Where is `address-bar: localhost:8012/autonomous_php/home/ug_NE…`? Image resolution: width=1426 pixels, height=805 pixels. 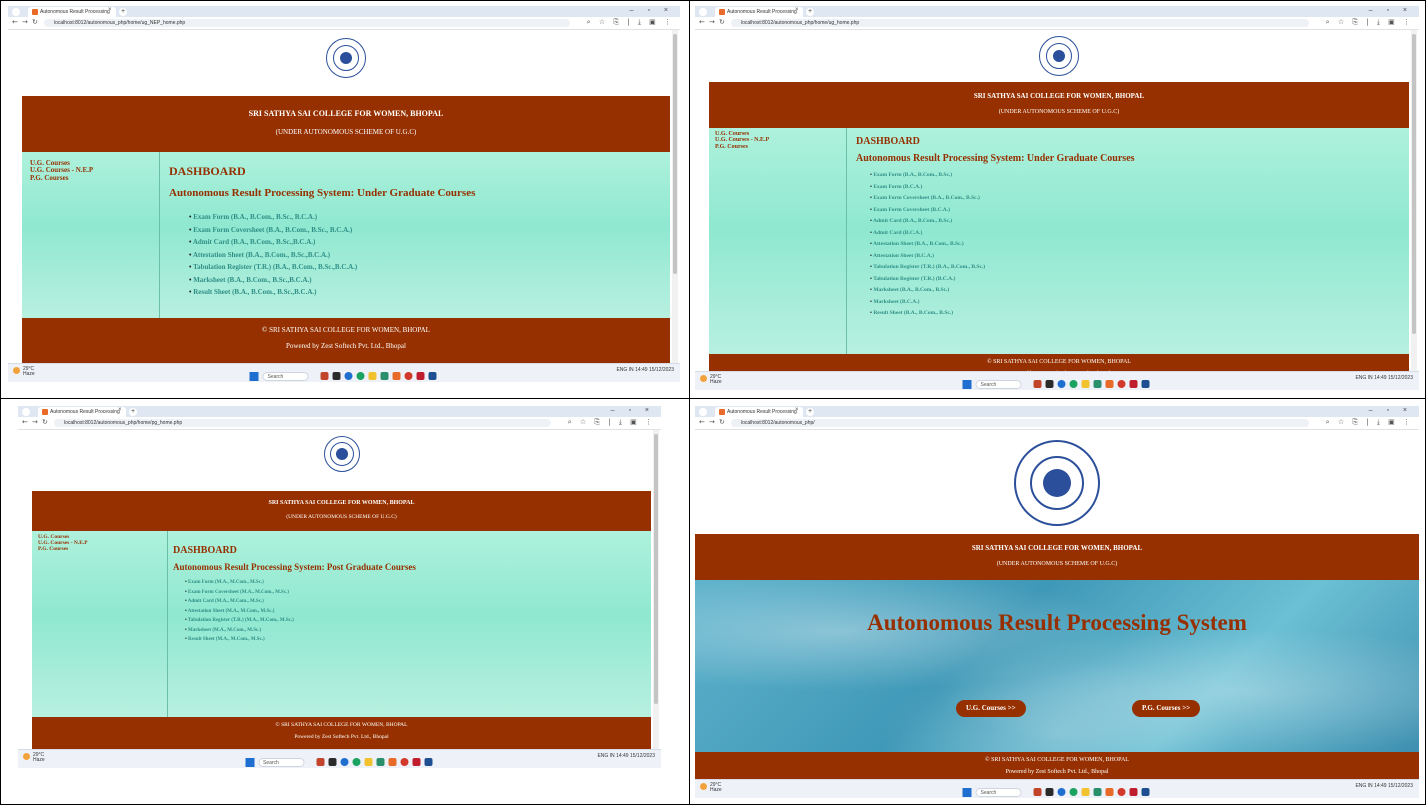
address-bar: localhost:8012/autonomous_php/home/ug_NE… is located at coordinates (307, 23).